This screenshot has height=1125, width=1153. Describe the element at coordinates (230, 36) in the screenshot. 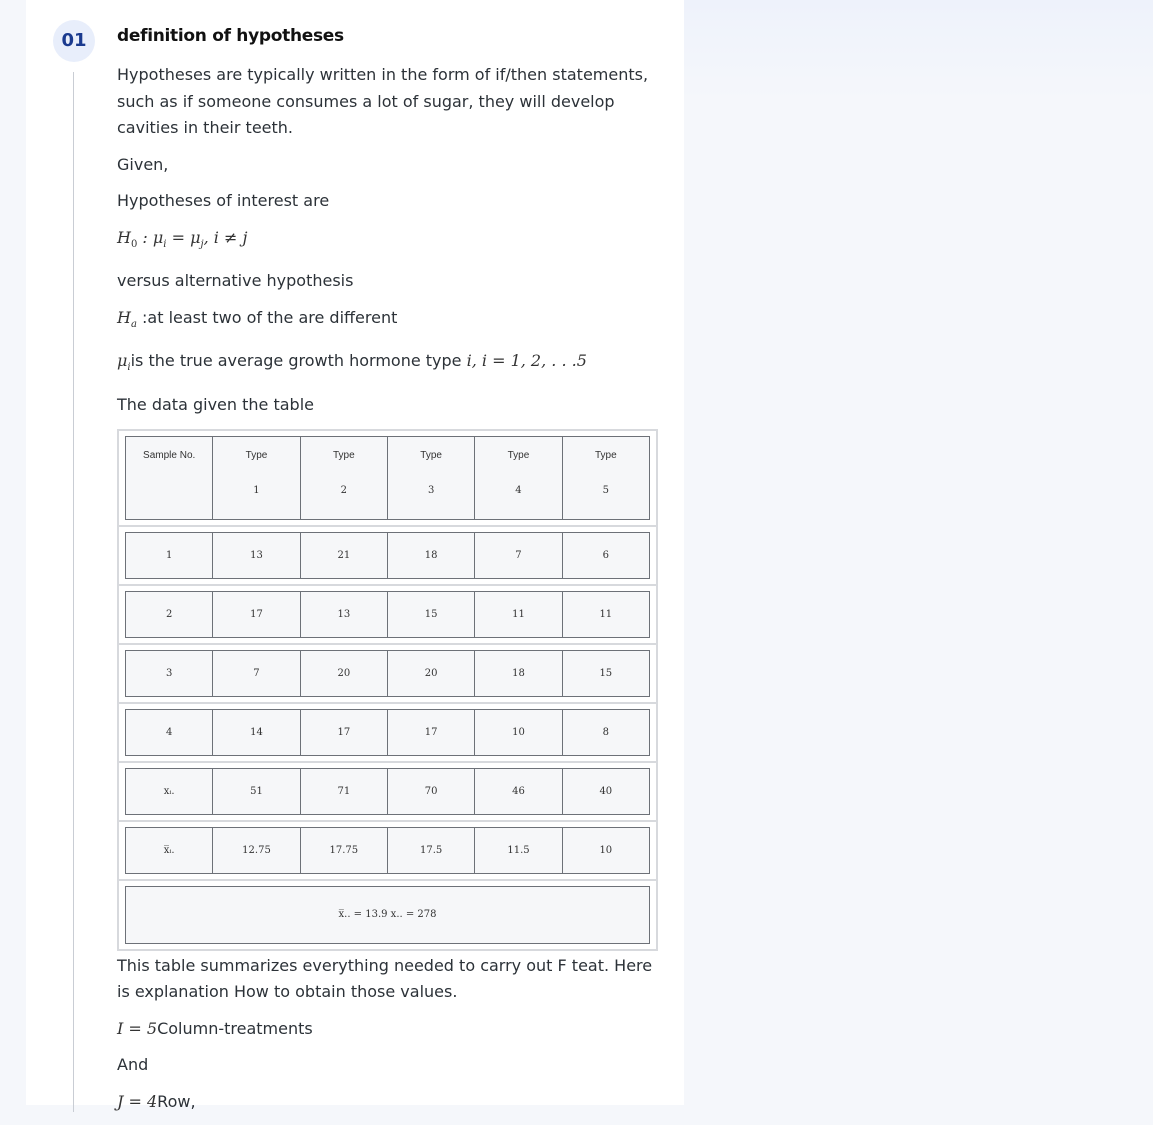

I see `step-title: definition of hypotheses` at that location.